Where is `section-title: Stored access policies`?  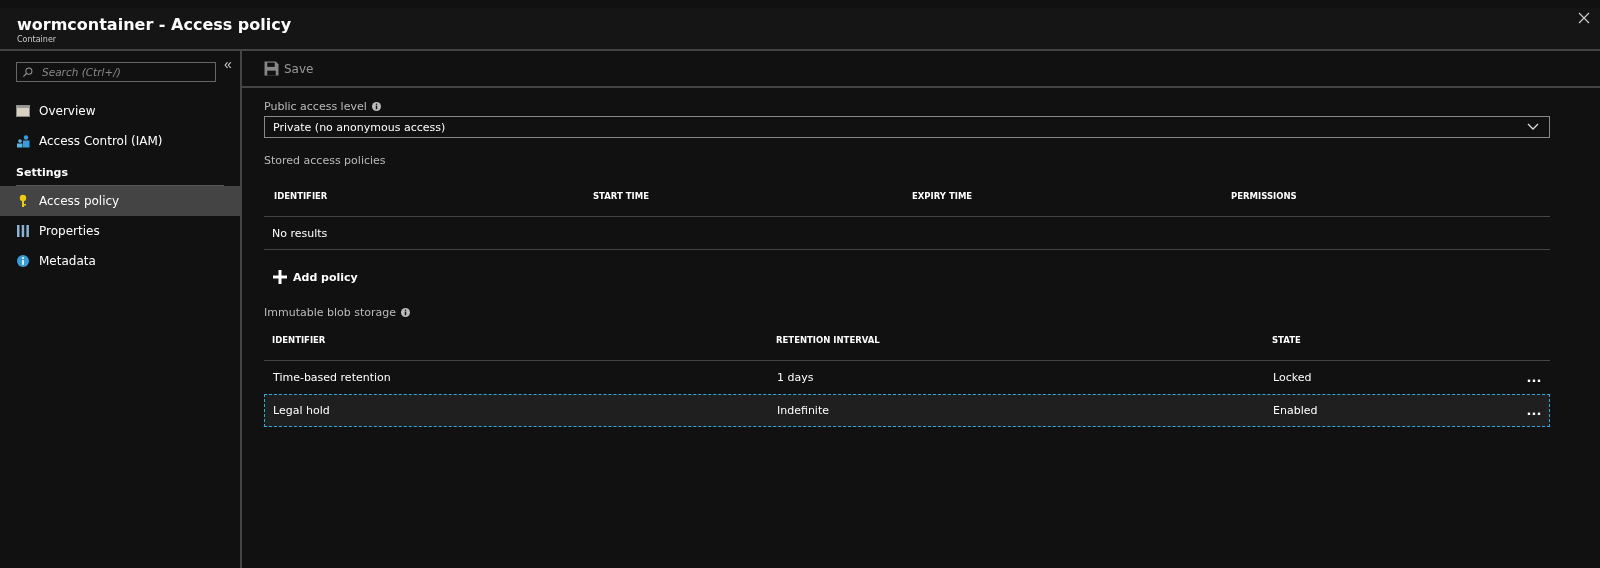
section-title: Stored access policies is located at coordinates (325, 160).